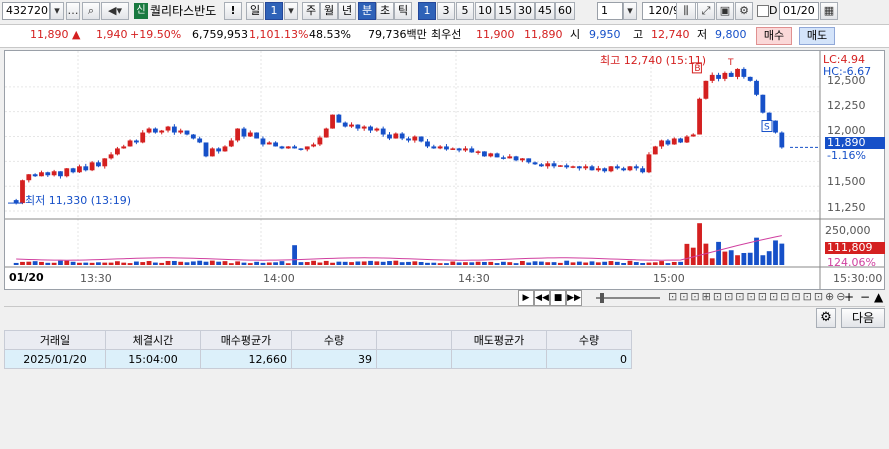  Describe the element at coordinates (865, 297) in the screenshot. I see `zoom-out-icon: −` at that location.